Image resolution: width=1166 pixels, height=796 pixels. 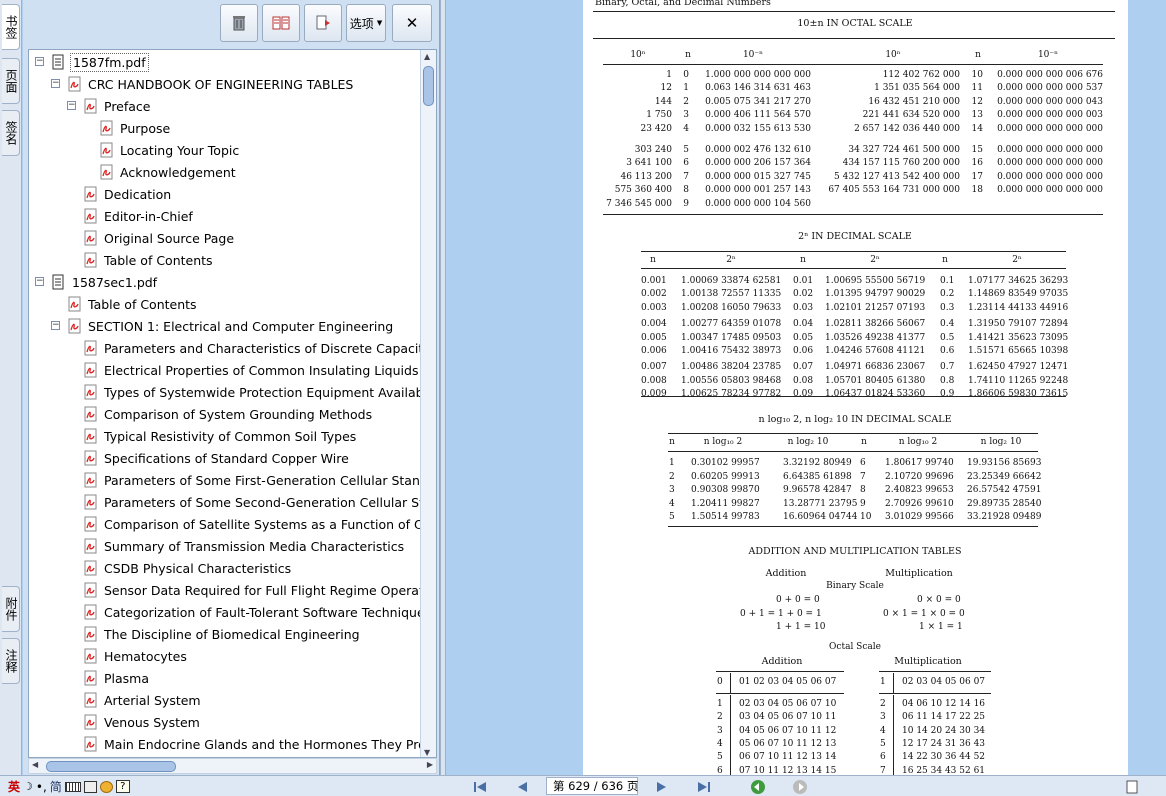 I want to click on scroll-up-icon: ▲, so click(x=427, y=56).